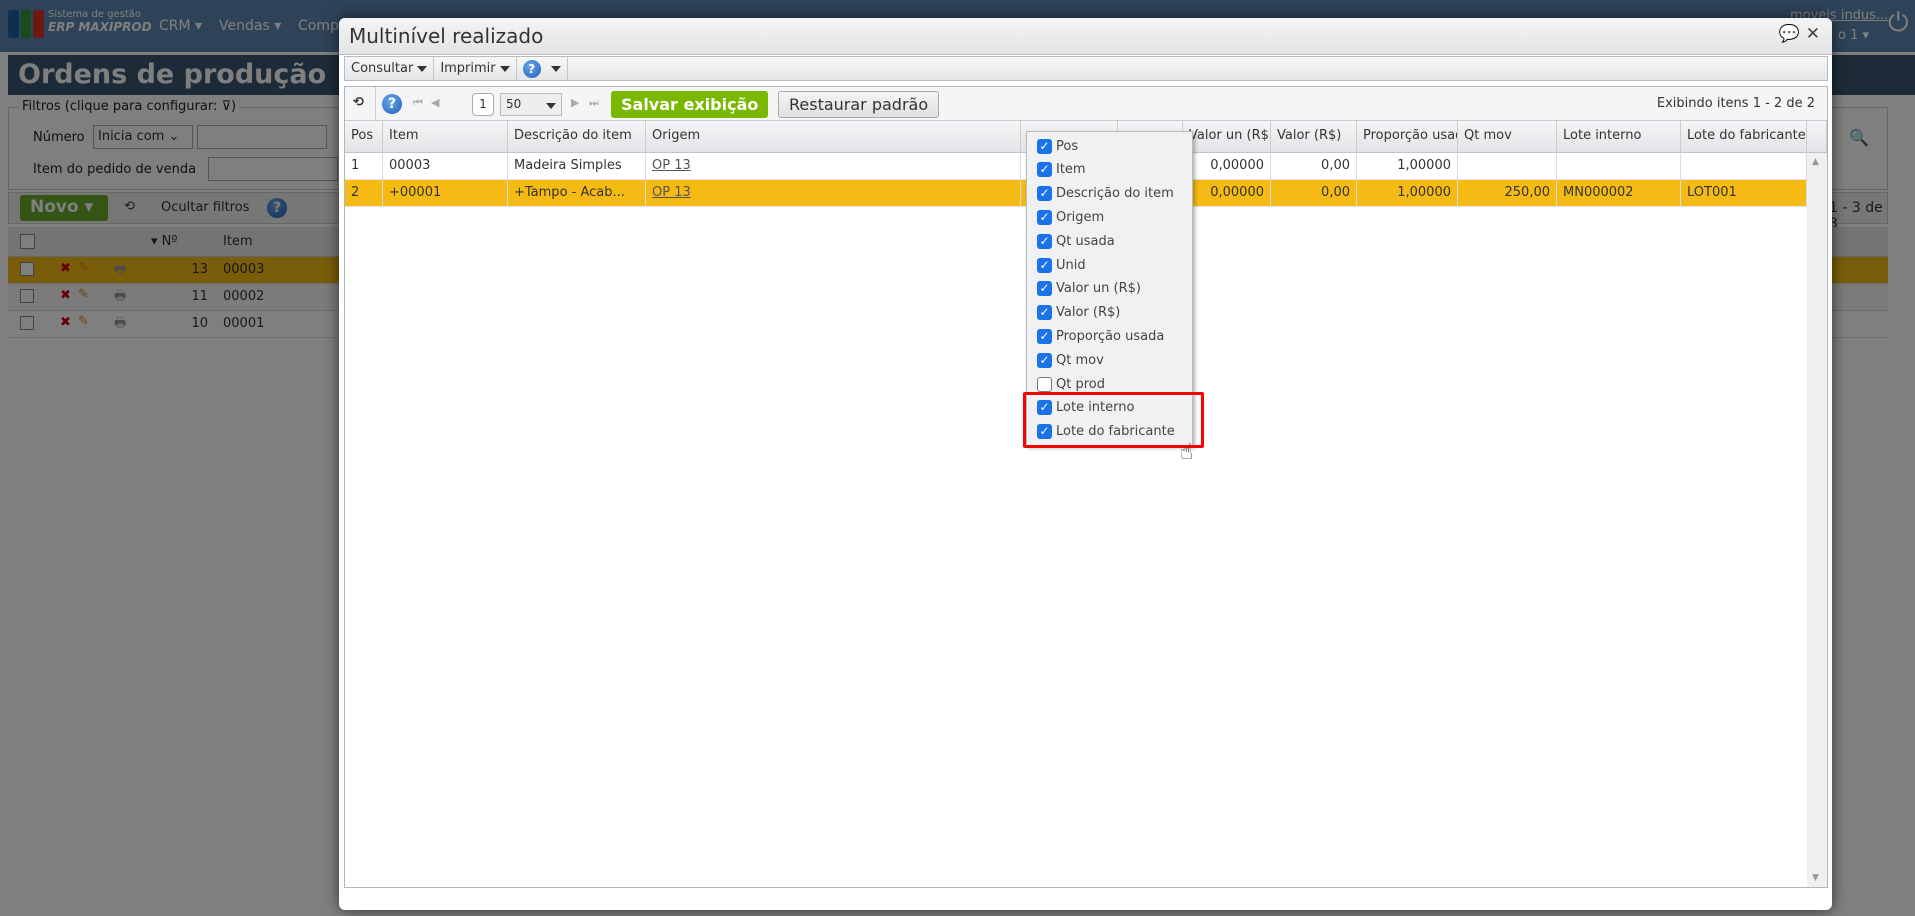 This screenshot has width=1915, height=916. I want to click on column-toggle-label: Qt usada, so click(1085, 241).